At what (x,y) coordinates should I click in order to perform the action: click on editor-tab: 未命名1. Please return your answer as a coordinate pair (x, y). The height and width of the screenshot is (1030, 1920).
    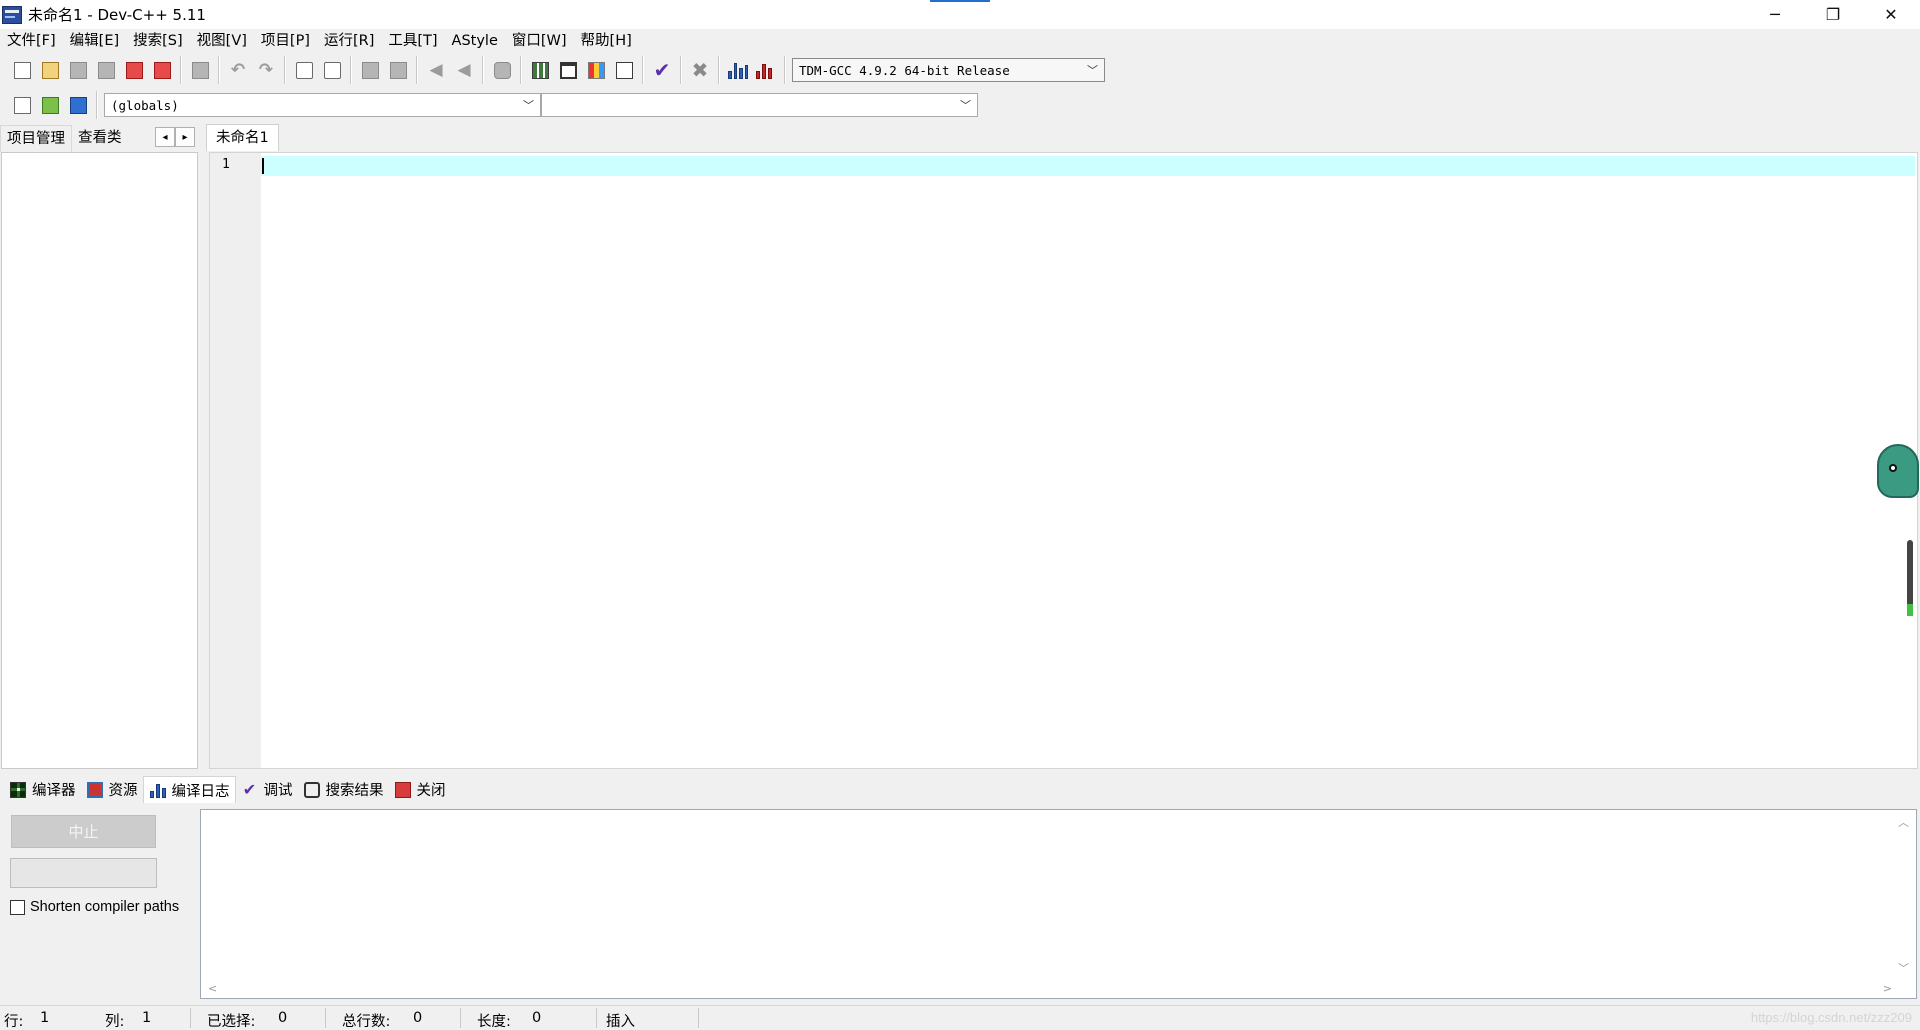
    Looking at the image, I should click on (242, 137).